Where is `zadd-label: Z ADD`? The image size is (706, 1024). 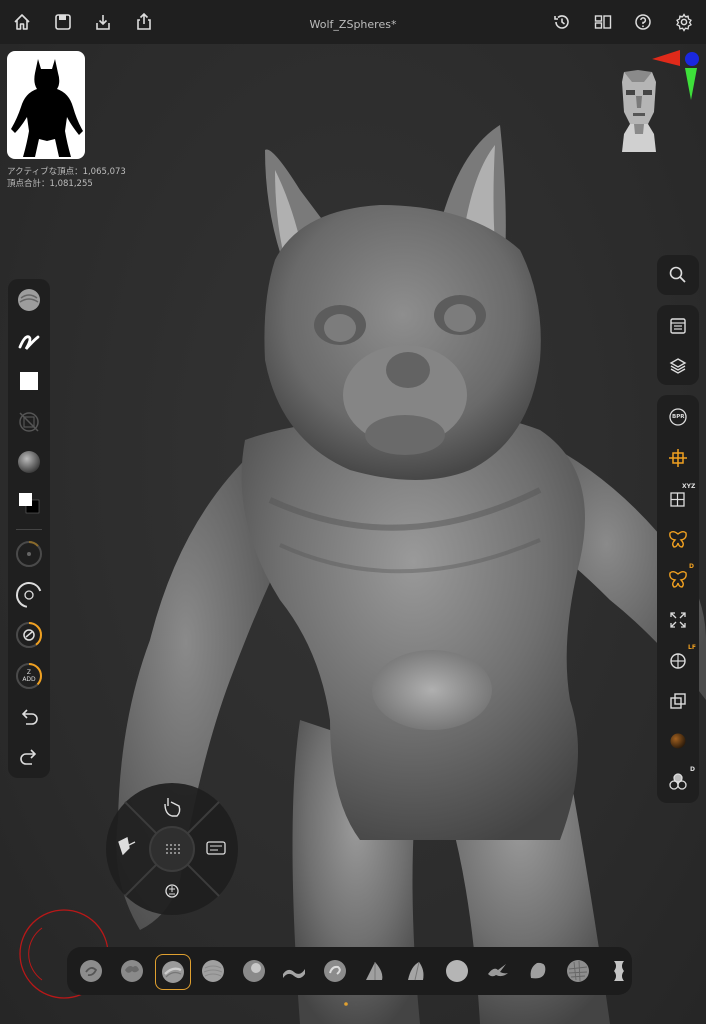
zadd-label: Z ADD is located at coordinates (29, 676).